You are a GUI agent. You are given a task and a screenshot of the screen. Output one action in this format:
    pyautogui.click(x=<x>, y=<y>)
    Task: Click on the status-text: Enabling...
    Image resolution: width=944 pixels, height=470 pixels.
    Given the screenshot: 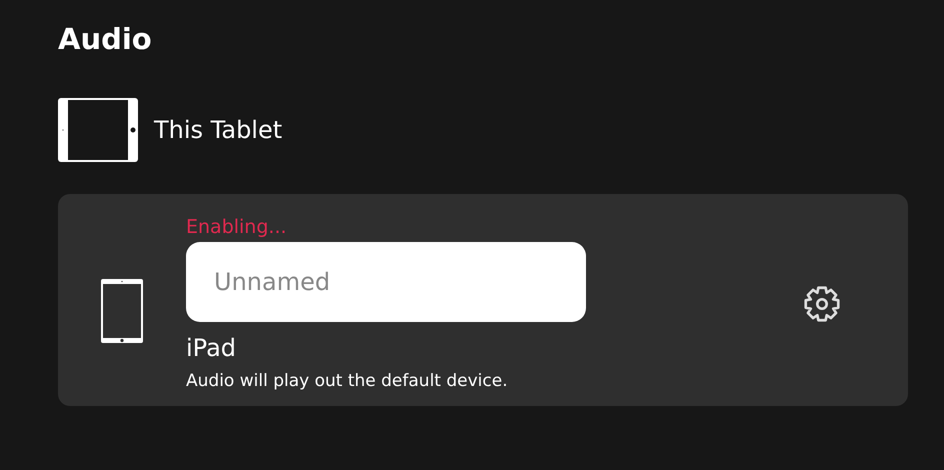 What is the action you would take?
    pyautogui.click(x=237, y=227)
    